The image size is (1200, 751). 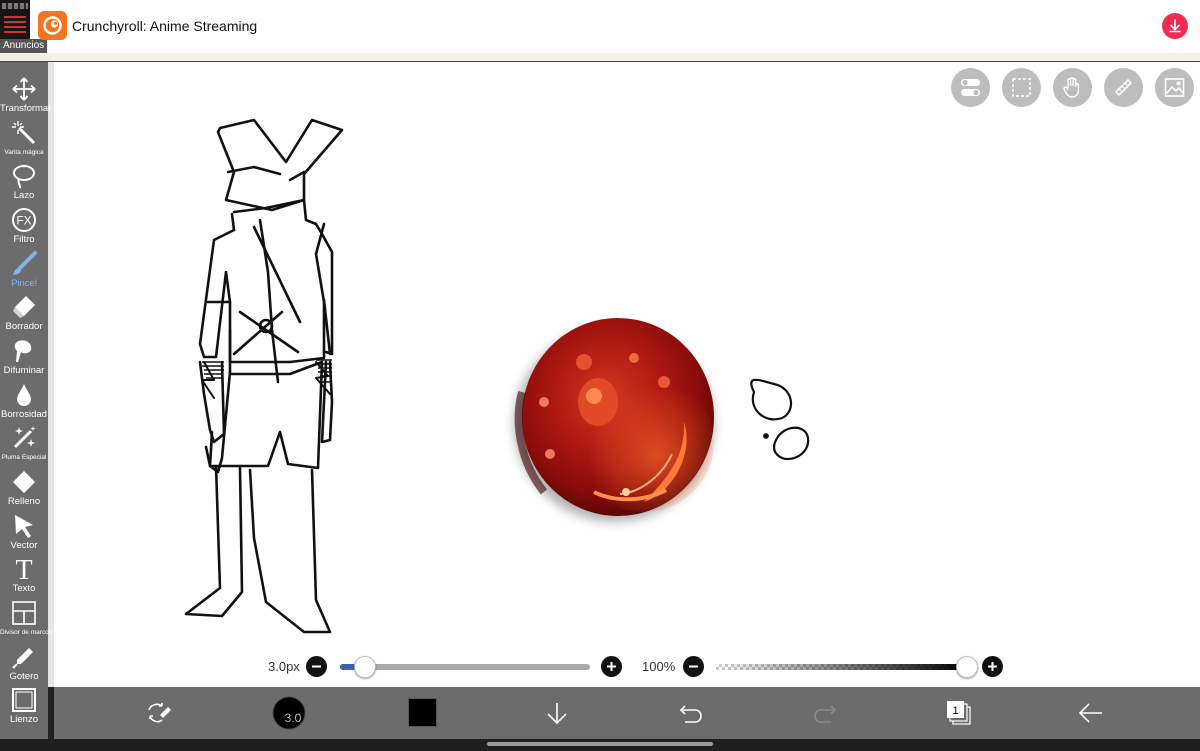 I want to click on tool-filtro: FX Filtro, so click(x=24, y=226).